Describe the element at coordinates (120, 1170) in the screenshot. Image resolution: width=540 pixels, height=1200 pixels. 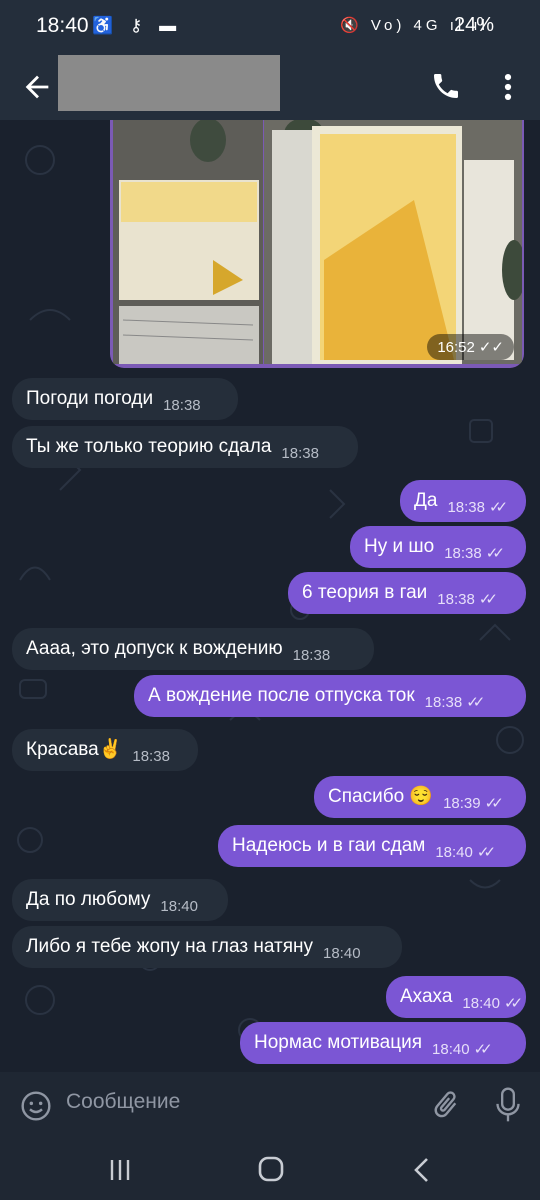
I see `recents-icon` at that location.